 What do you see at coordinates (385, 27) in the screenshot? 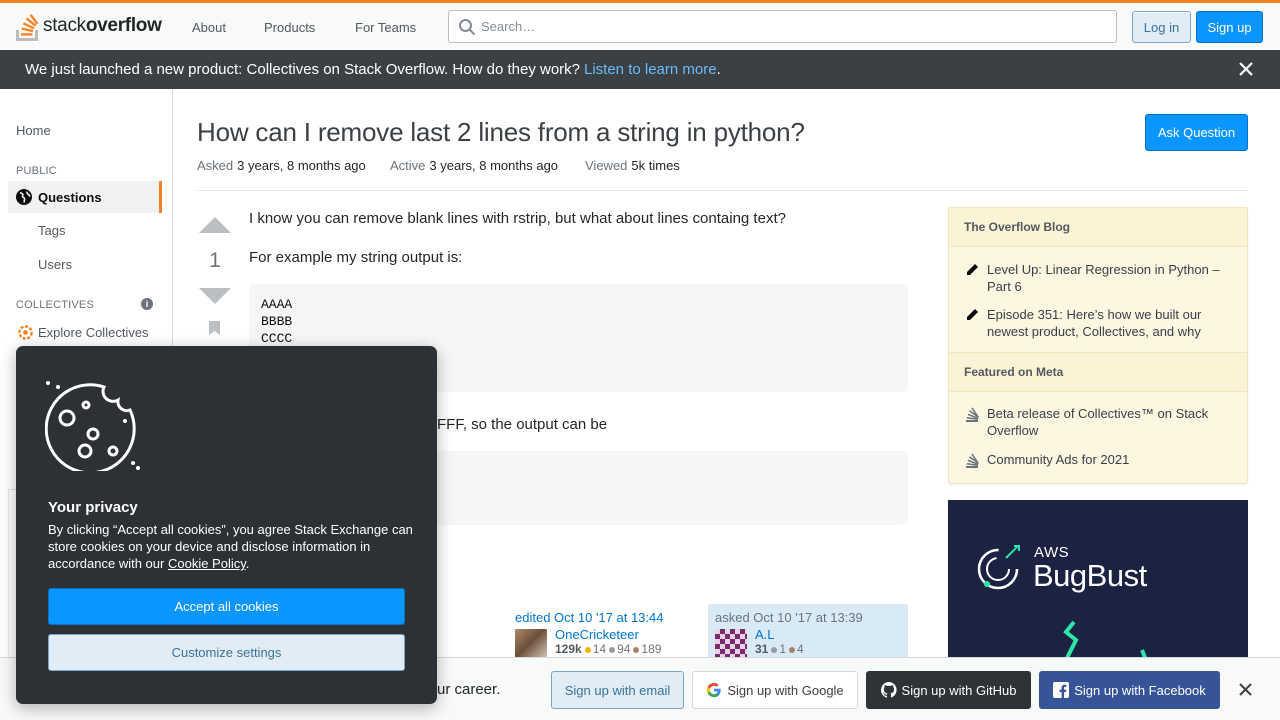
I see `nav-for-teams: For Teams` at bounding box center [385, 27].